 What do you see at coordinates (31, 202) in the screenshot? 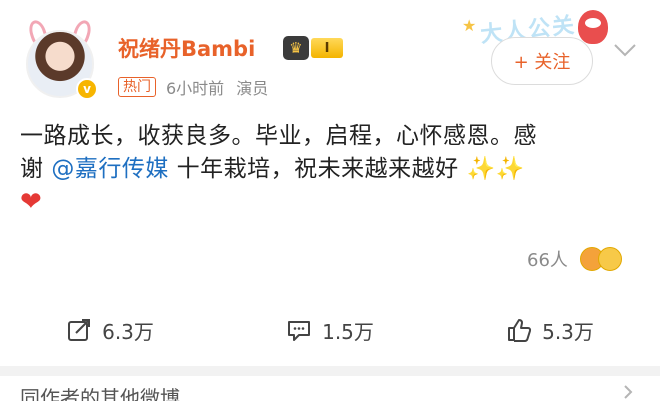
I see `heart-icon: ❤` at bounding box center [31, 202].